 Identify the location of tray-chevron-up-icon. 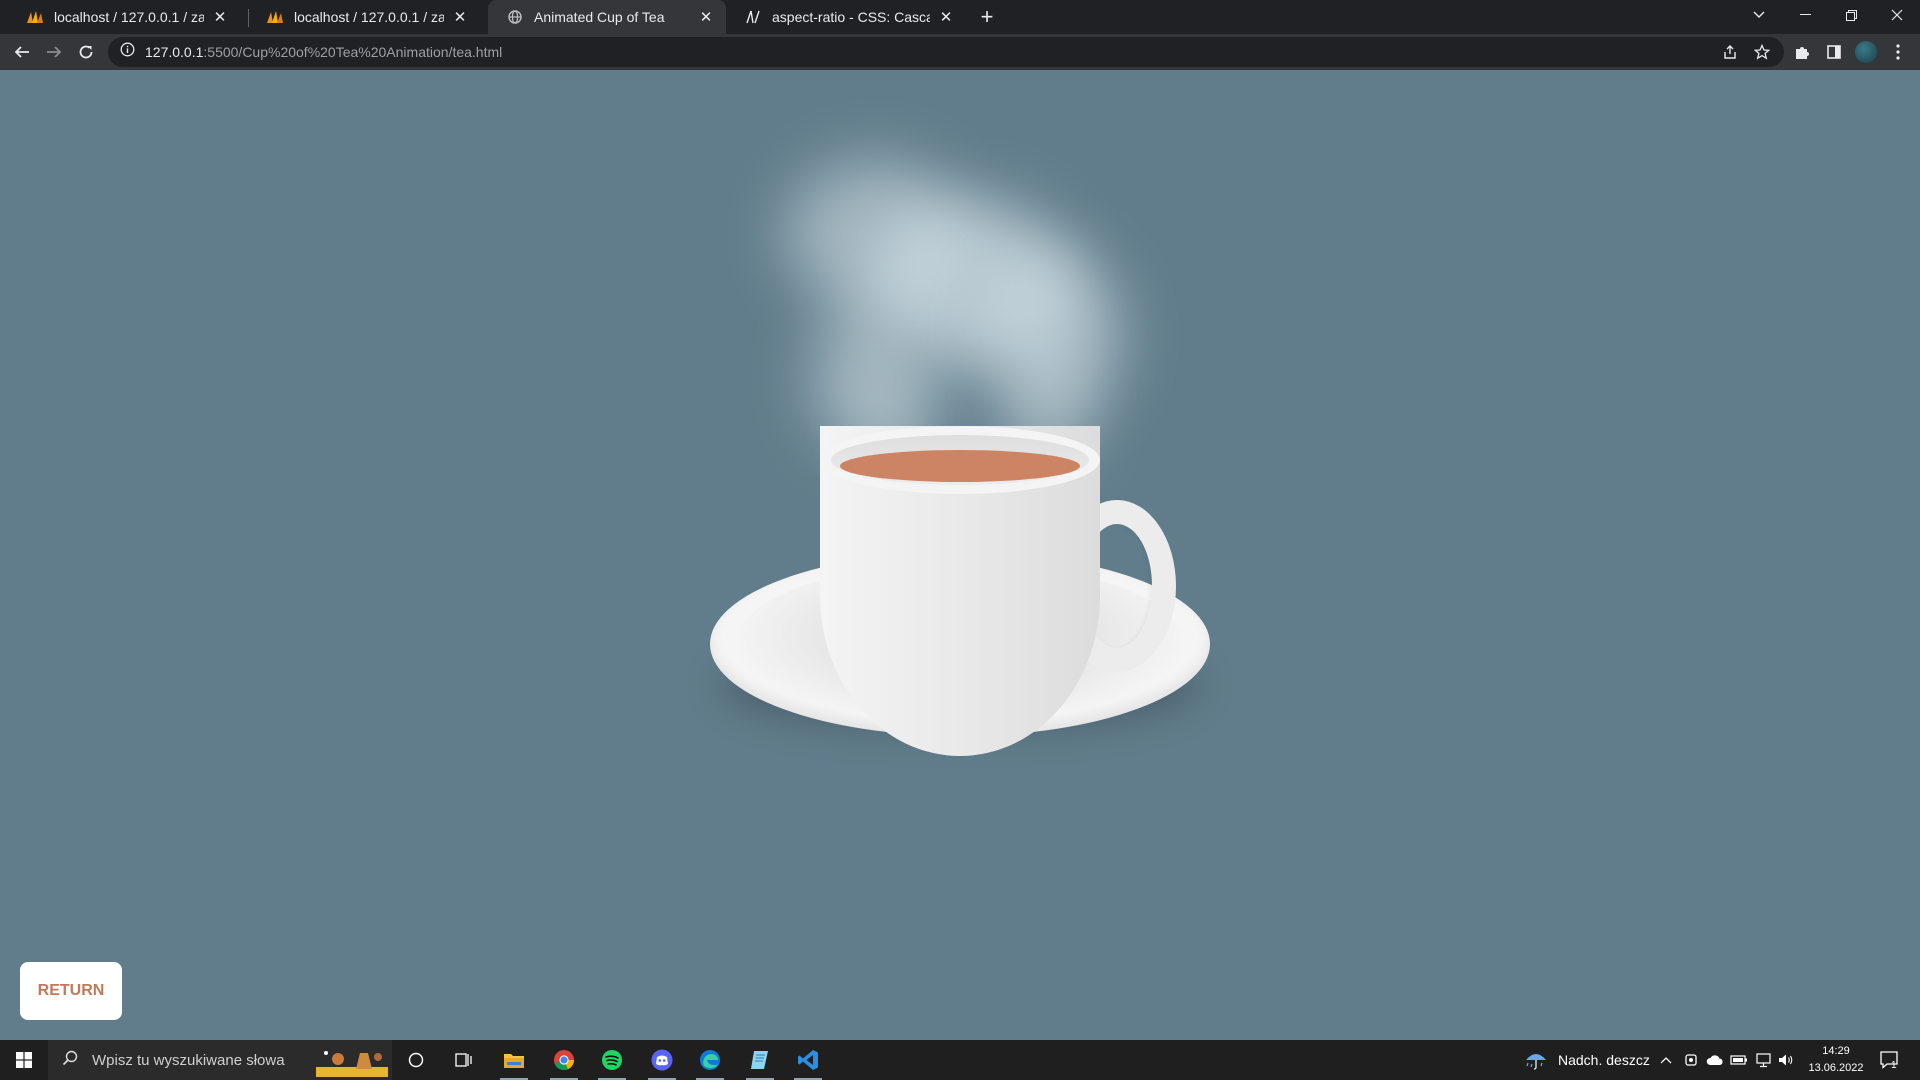
(1666, 1060).